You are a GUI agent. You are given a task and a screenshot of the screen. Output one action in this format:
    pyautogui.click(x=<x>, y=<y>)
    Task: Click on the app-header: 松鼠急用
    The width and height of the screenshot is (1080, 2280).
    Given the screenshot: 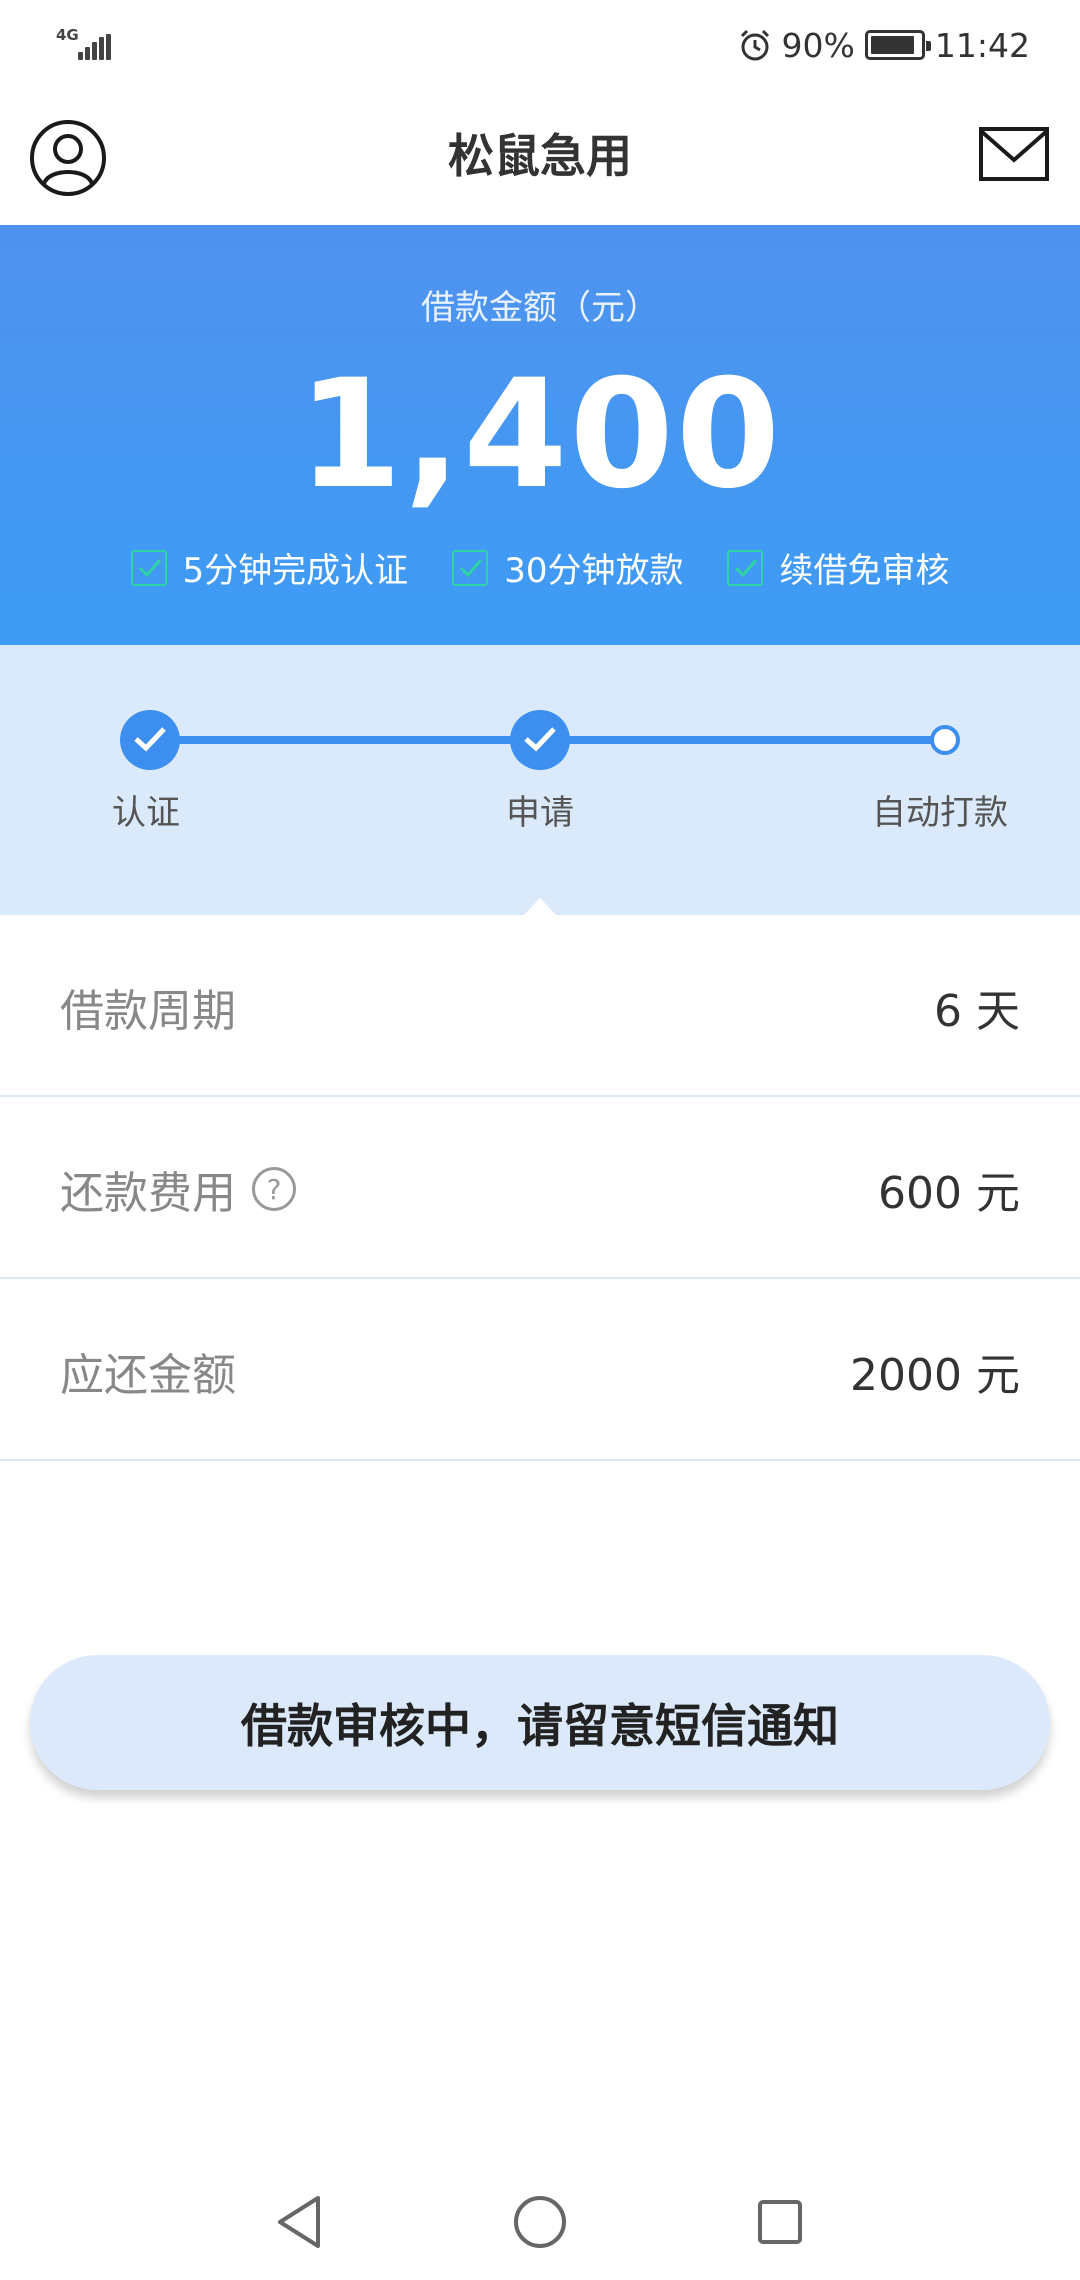 What is the action you would take?
    pyautogui.click(x=540, y=157)
    